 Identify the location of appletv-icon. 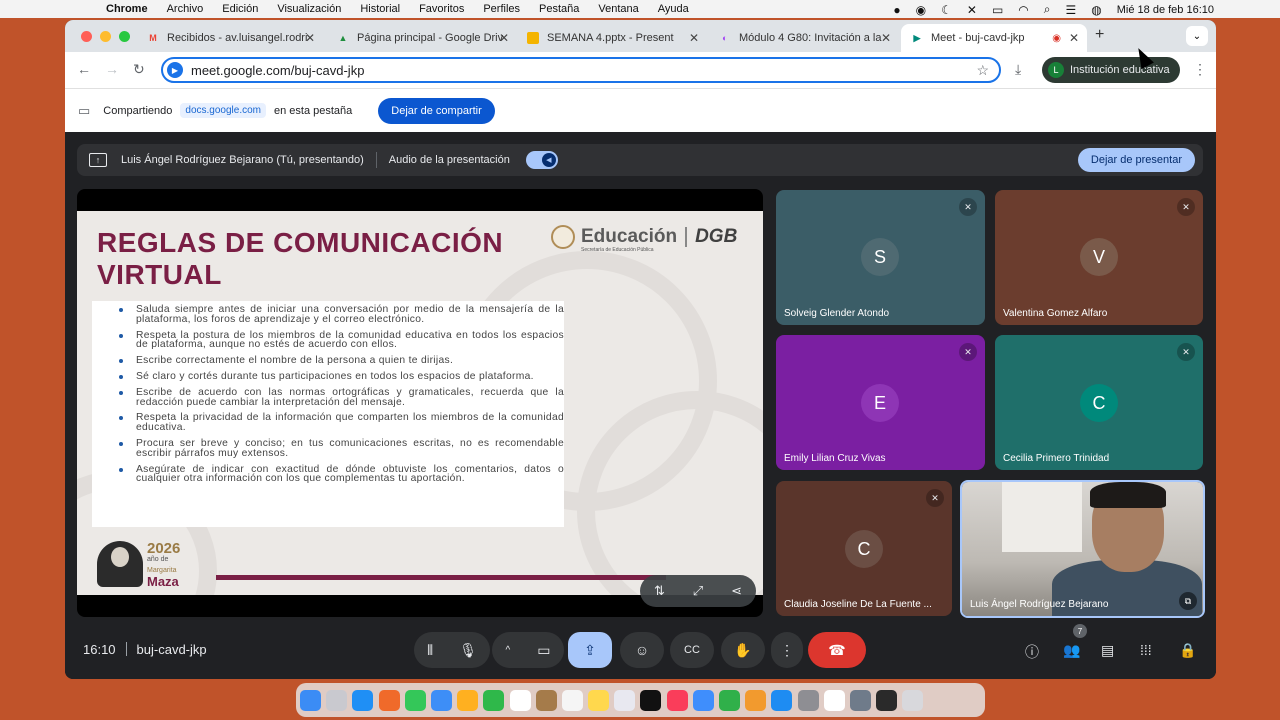
(651, 700).